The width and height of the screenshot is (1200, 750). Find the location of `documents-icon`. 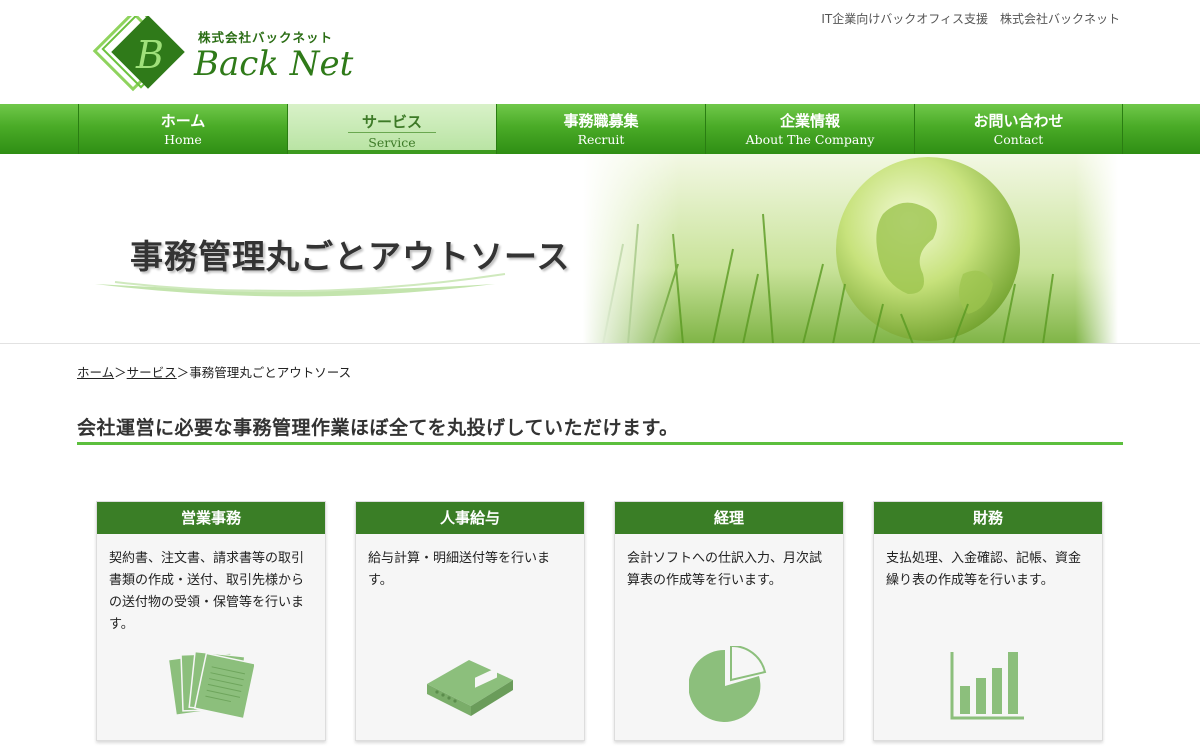

documents-icon is located at coordinates (211, 685).